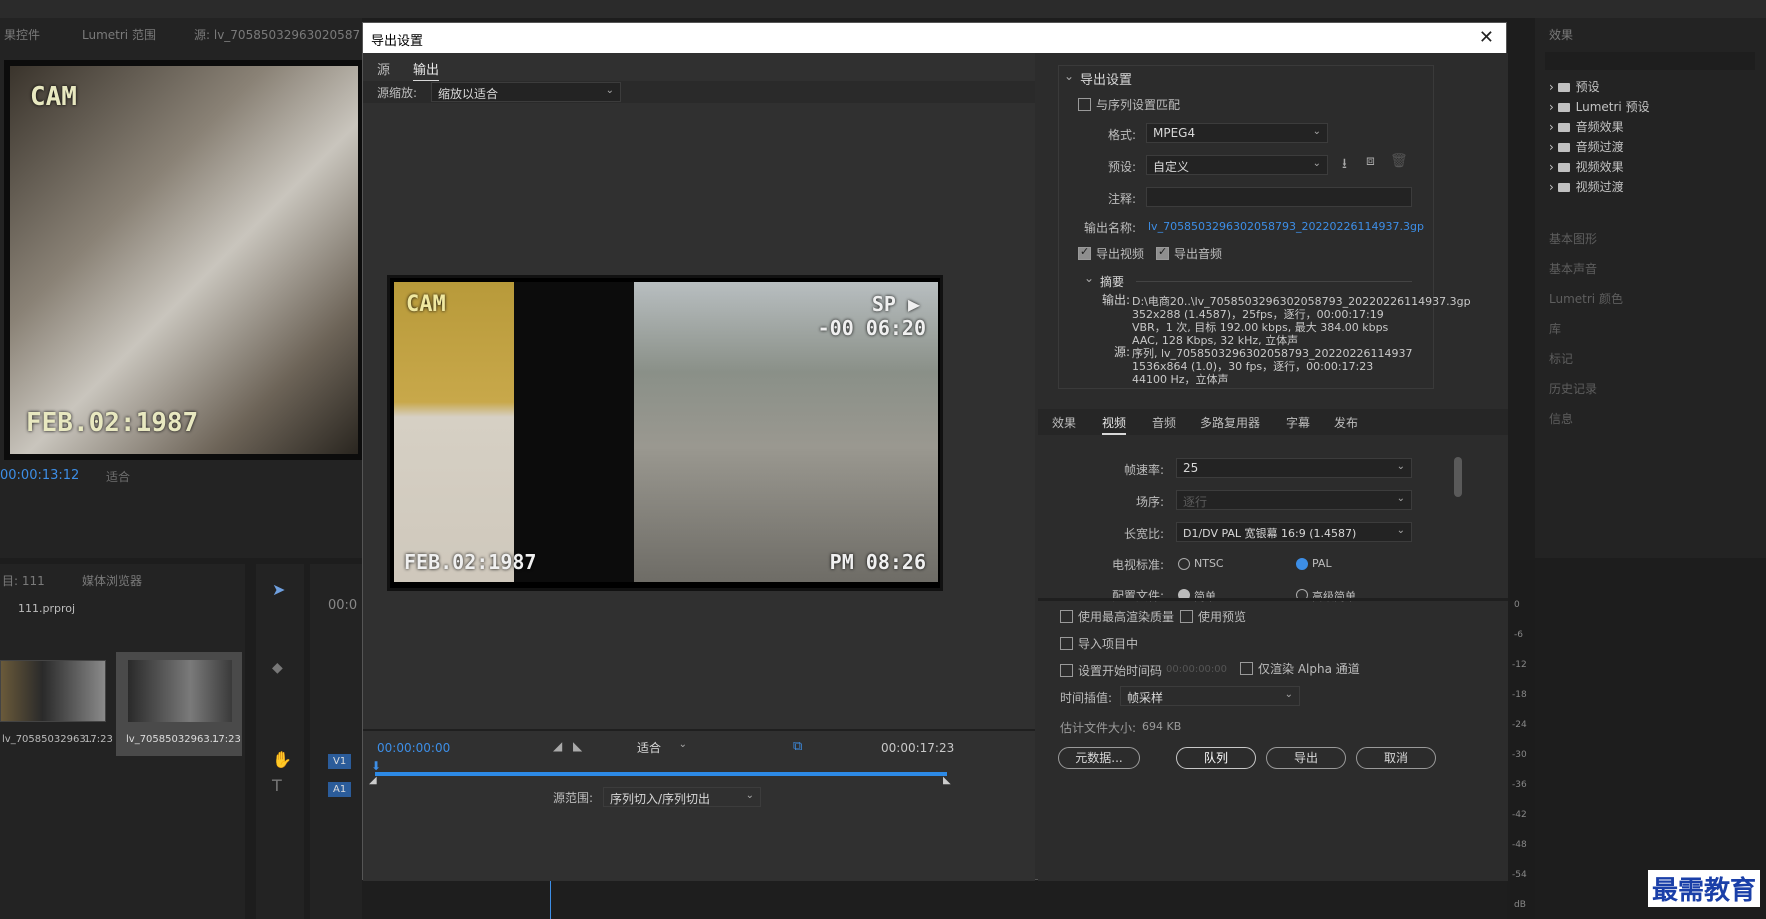  I want to click on export-video-checkbox, so click(1084, 252).